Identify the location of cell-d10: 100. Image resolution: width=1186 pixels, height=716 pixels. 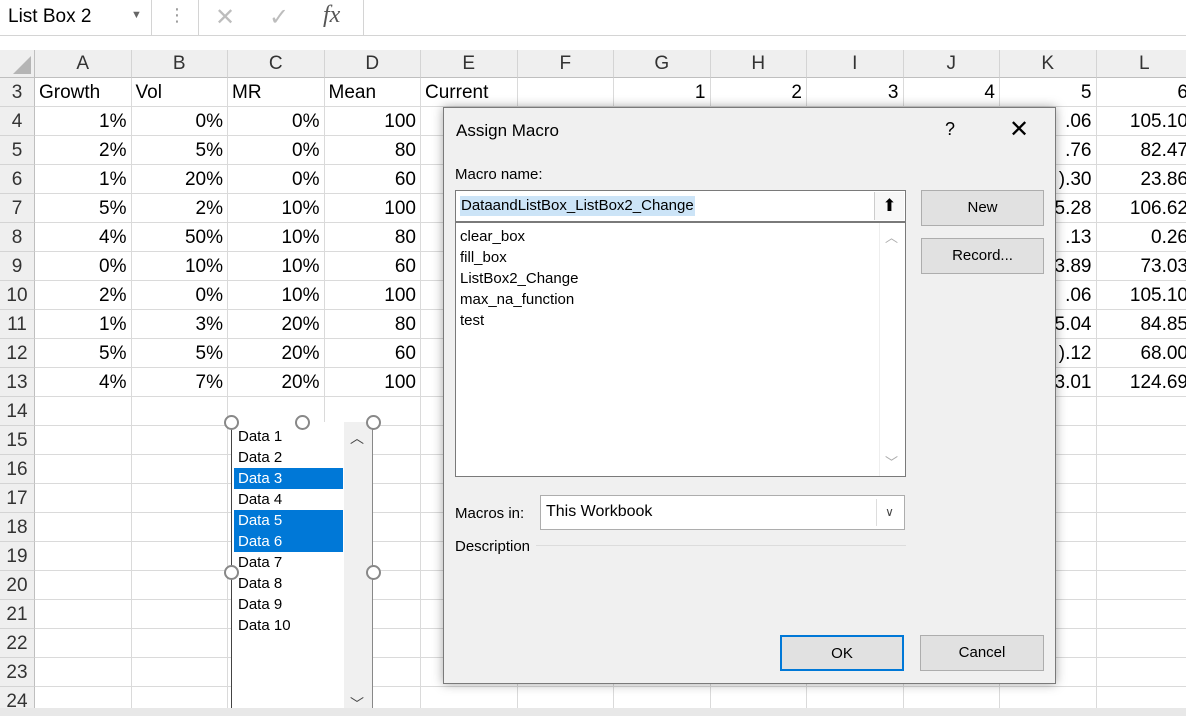
(372, 295).